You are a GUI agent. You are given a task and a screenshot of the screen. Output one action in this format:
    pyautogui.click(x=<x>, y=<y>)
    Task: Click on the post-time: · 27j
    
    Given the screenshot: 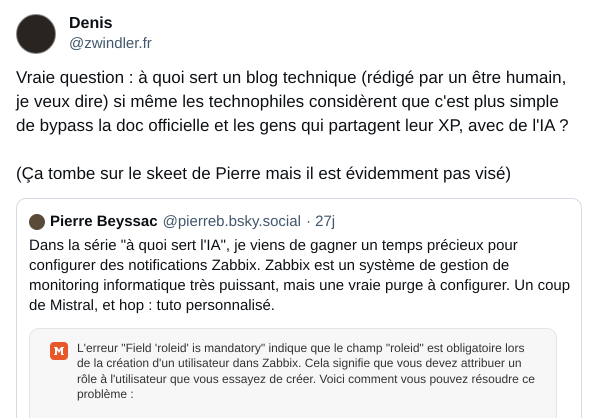 What is the action you would take?
    pyautogui.click(x=321, y=222)
    